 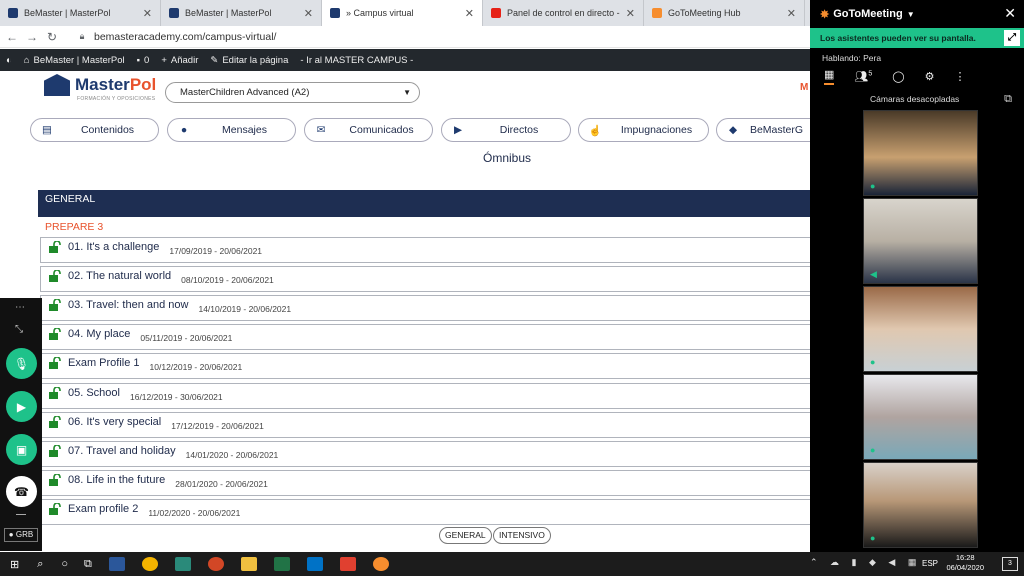 What do you see at coordinates (9, 60) in the screenshot?
I see `wp-logo-icon: ◐` at bounding box center [9, 60].